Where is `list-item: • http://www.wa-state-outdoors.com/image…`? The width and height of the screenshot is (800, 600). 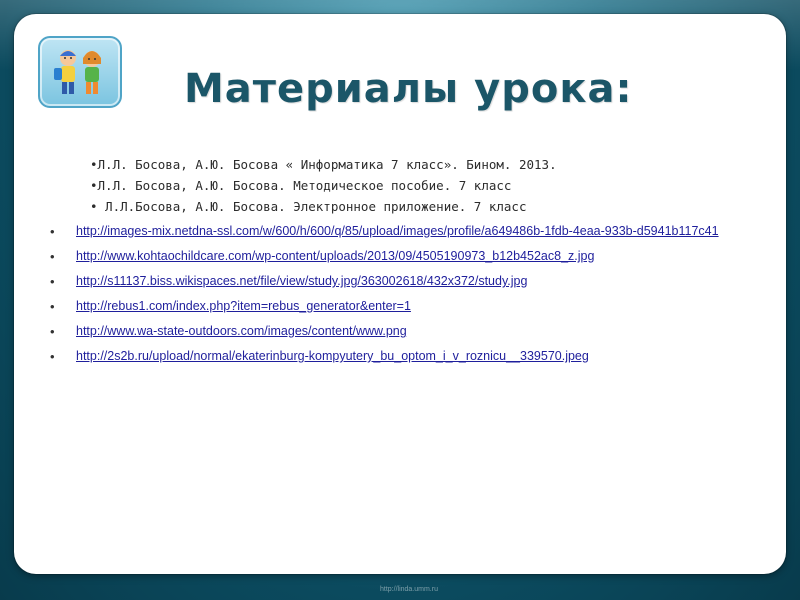
list-item: • http://www.wa-state-outdoors.com/image… is located at coordinates (410, 331).